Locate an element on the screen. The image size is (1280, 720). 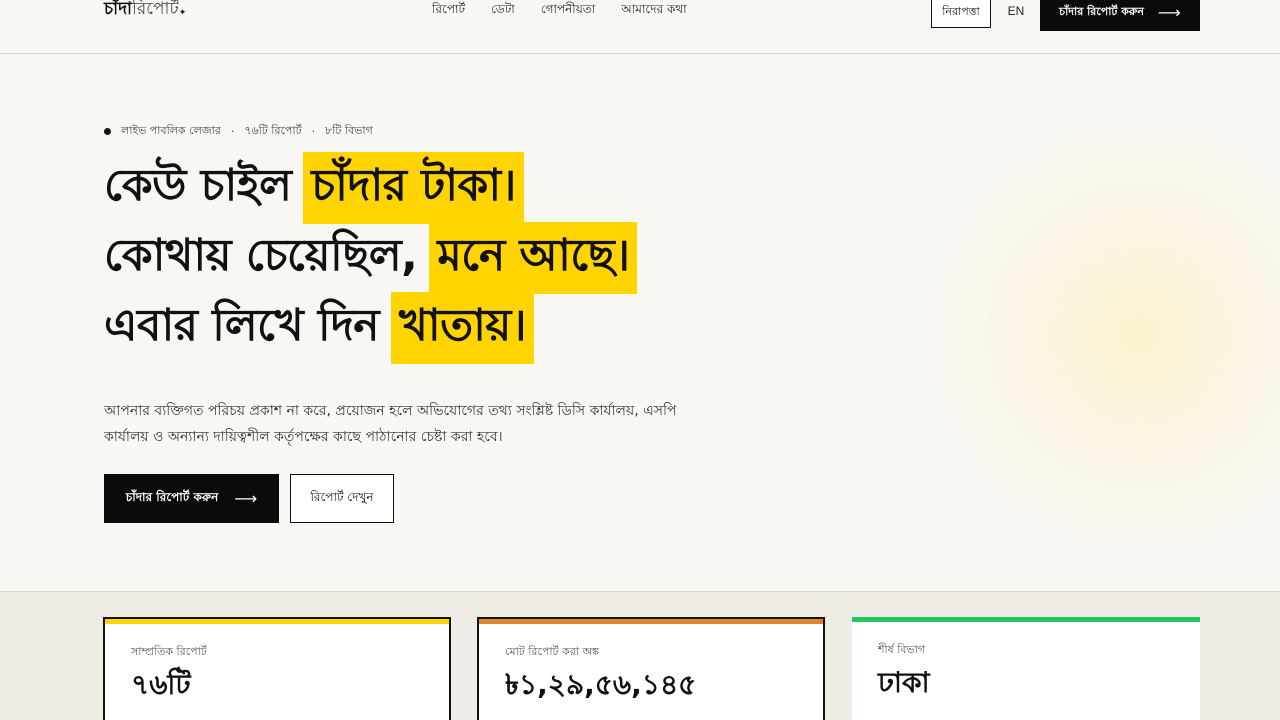
eyebrow-division-count: ৮টি বিভাগ is located at coordinates (349, 130).